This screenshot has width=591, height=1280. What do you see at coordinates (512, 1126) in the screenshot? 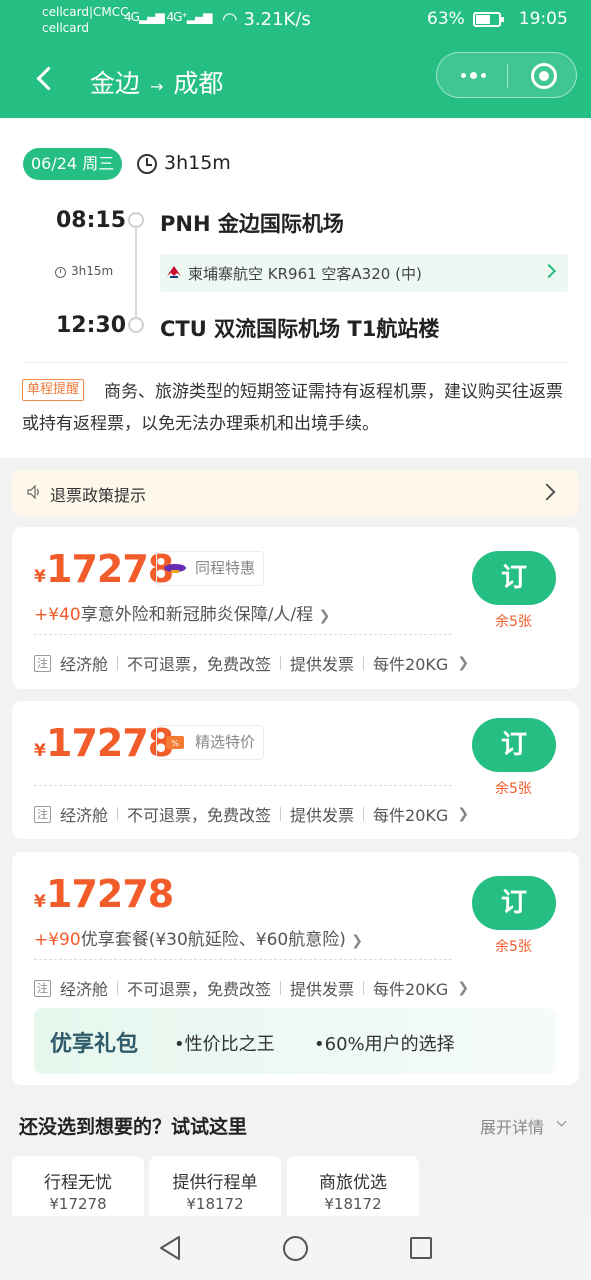
I see `expand-details-link: 展开详情` at bounding box center [512, 1126].